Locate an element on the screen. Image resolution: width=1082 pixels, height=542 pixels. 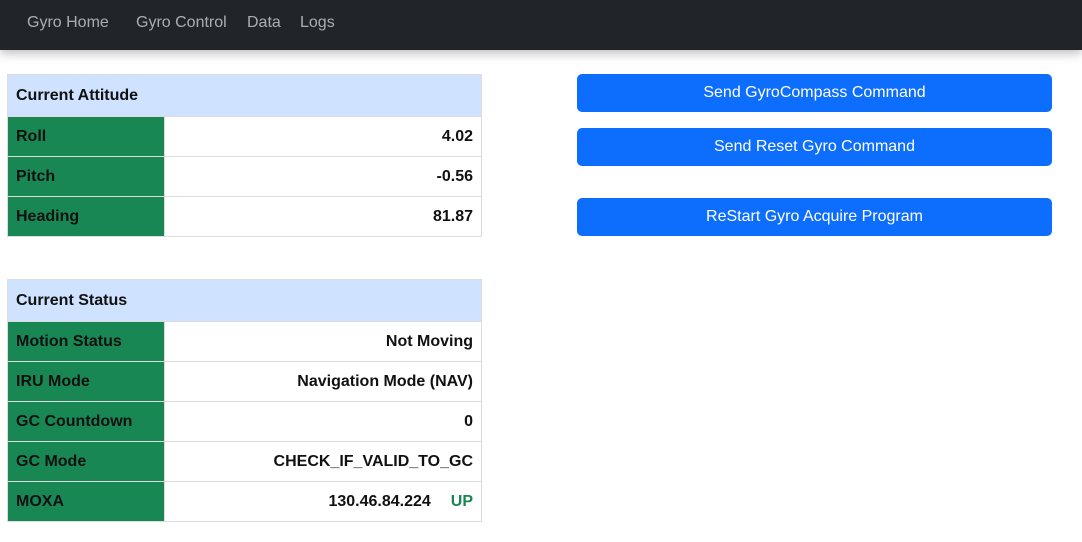
send-gyrocompass-command-button: Send GyroCompass Command is located at coordinates (814, 93).